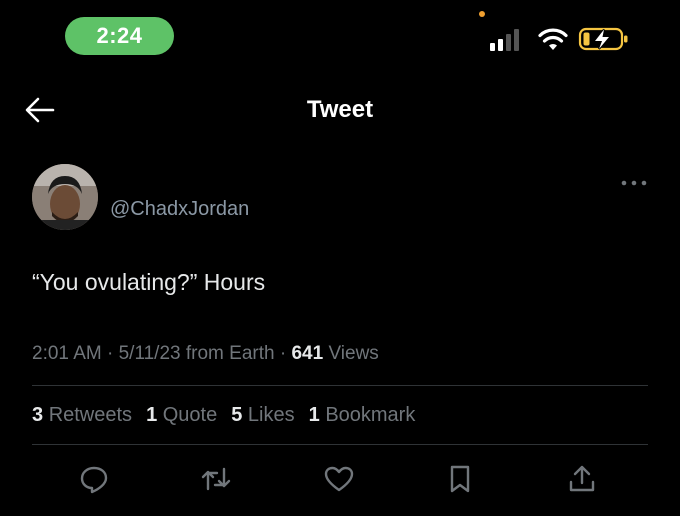 The width and height of the screenshot is (680, 516). I want to click on likes-label: Likes, so click(271, 415).